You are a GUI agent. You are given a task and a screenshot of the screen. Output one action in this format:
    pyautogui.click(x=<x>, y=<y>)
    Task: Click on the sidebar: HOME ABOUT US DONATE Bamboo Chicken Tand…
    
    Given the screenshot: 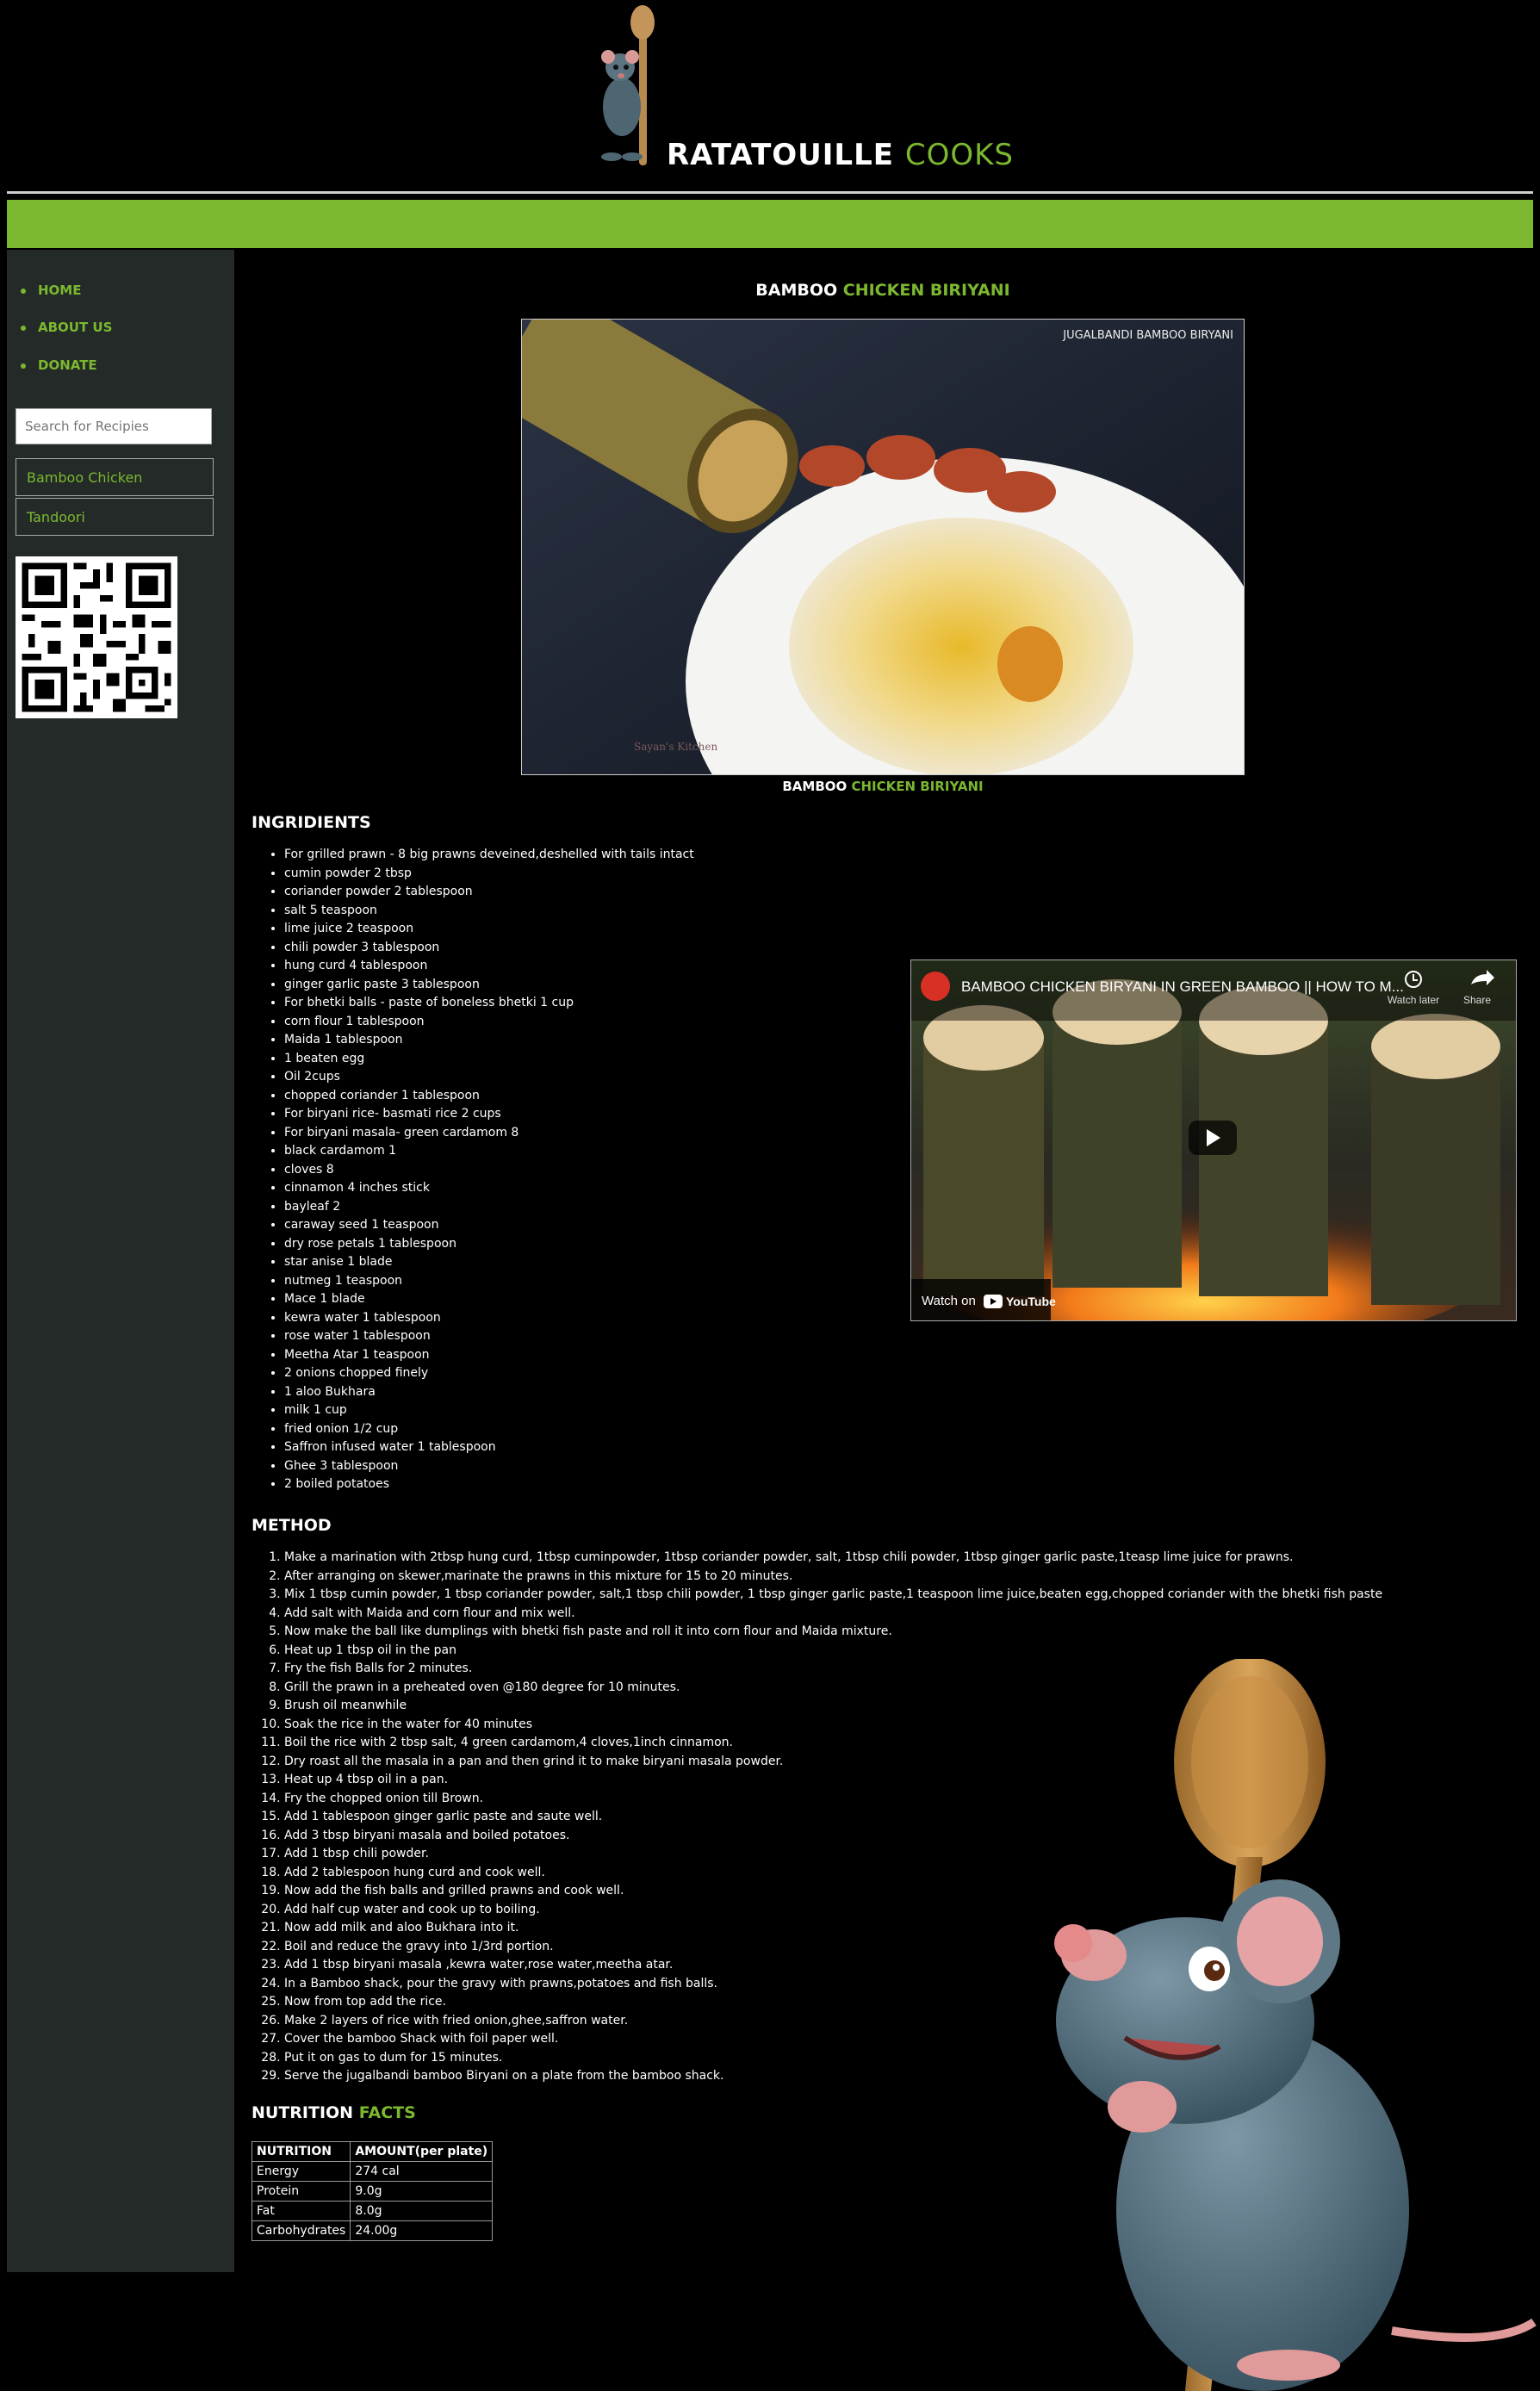 What is the action you would take?
    pyautogui.click(x=120, y=1261)
    